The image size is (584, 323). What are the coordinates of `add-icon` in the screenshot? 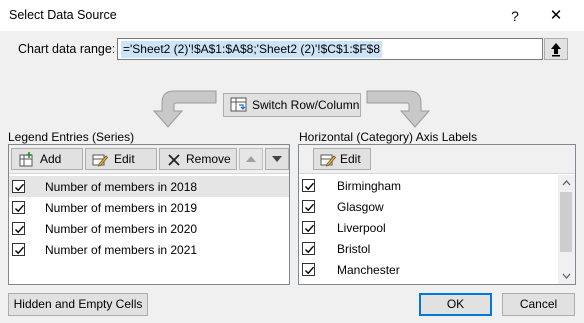 It's located at (26, 159).